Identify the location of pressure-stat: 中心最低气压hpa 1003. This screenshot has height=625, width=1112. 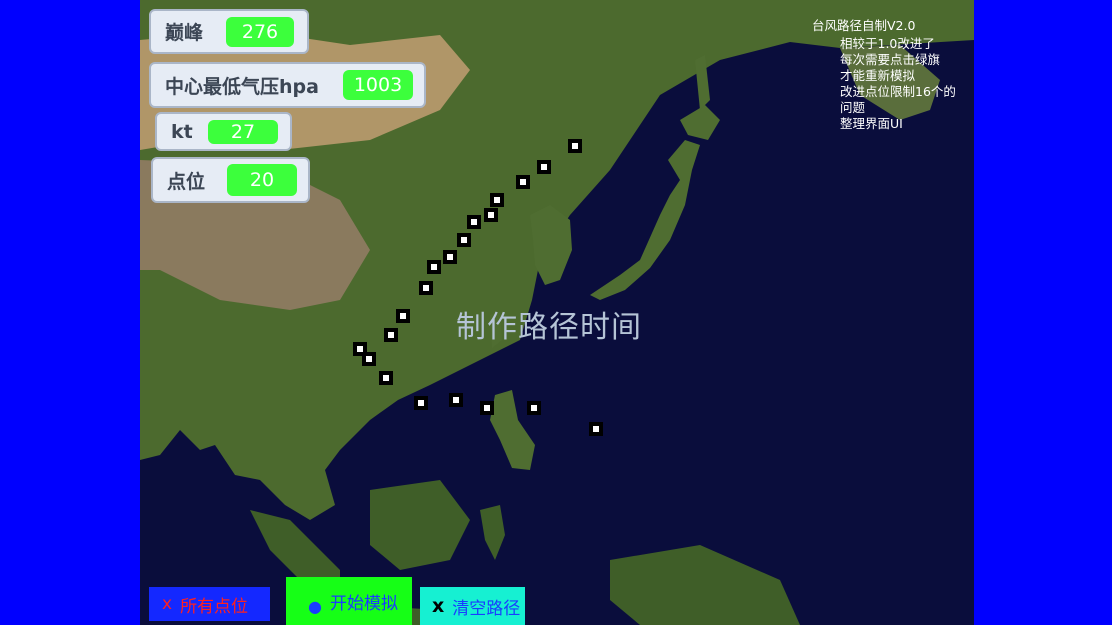
(287, 85).